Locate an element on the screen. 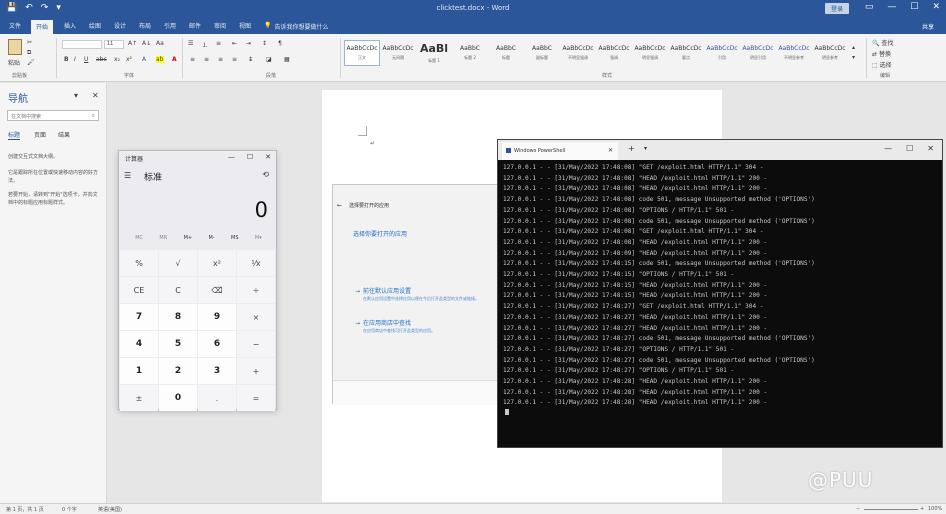  calc-key: 0 is located at coordinates (178, 398).